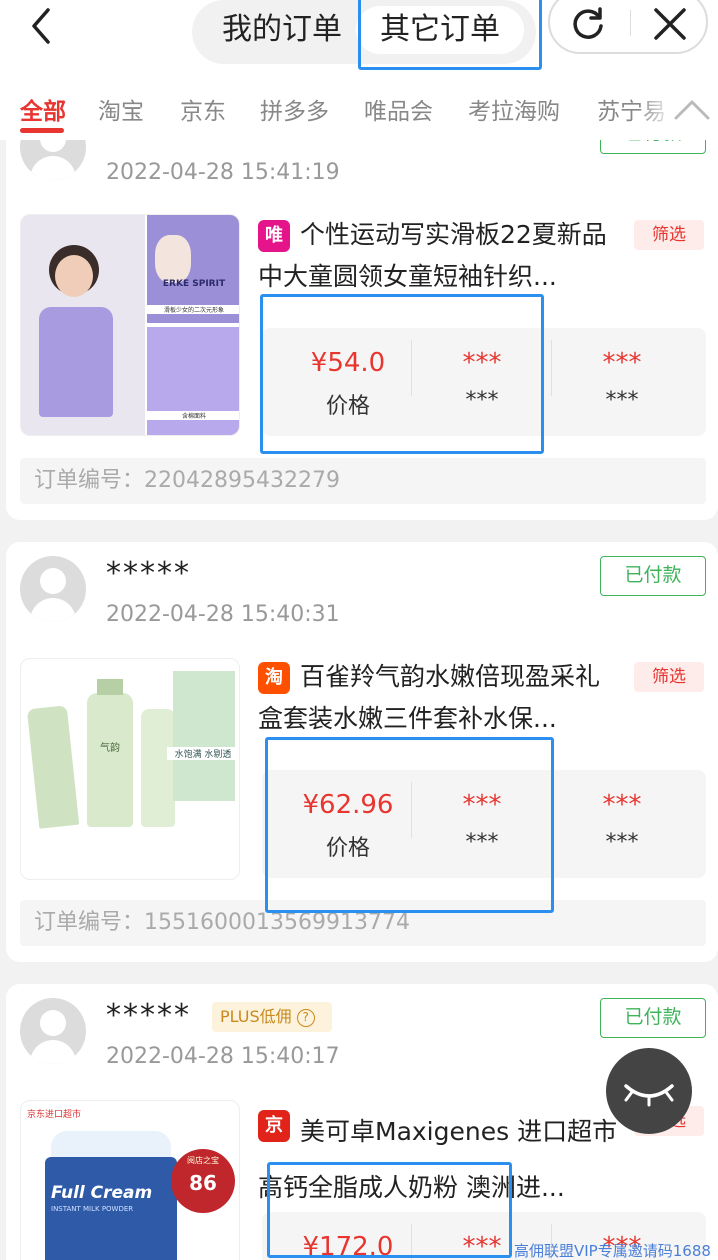 The height and width of the screenshot is (1260, 718). I want to click on chevron-up-icon, so click(692, 110).